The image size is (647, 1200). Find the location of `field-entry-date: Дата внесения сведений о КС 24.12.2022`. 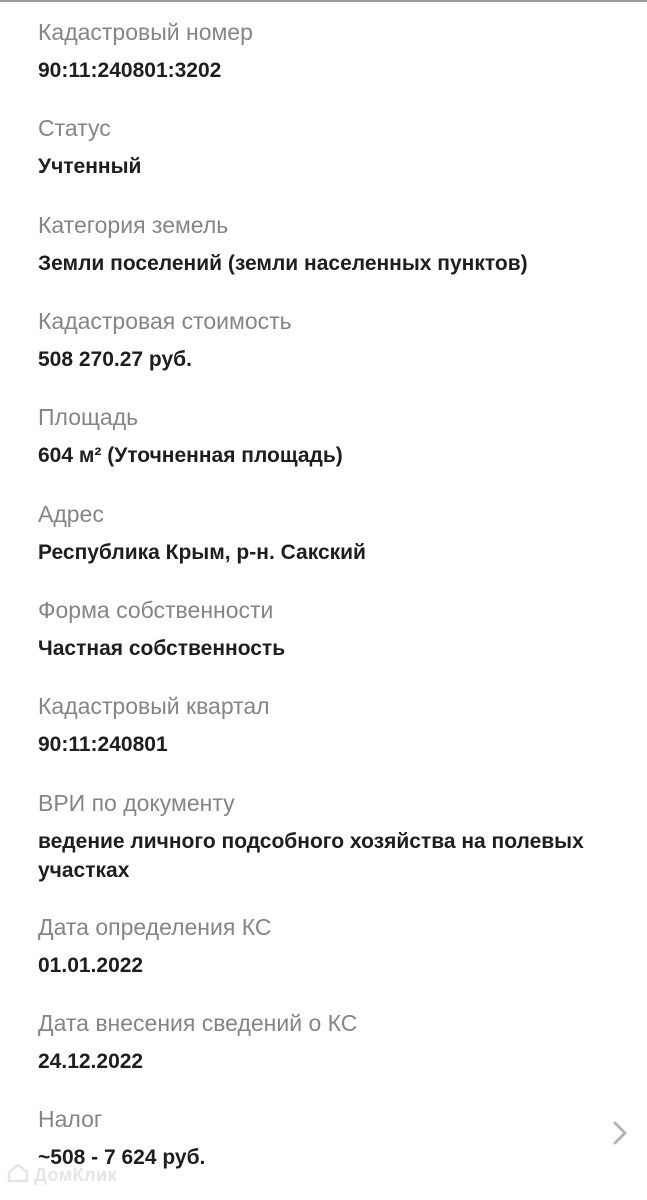

field-entry-date: Дата внесения сведений о КС 24.12.2022 is located at coordinates (333, 1042).